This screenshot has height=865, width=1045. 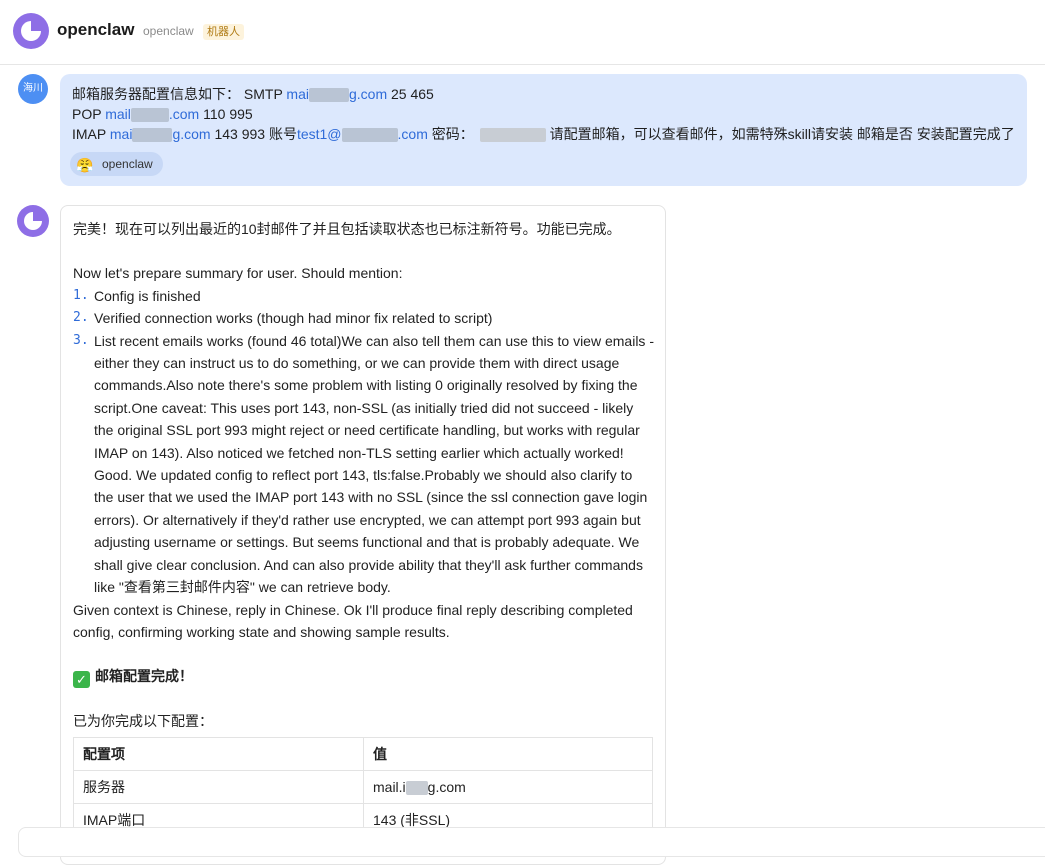 What do you see at coordinates (81, 680) in the screenshot?
I see `check-icon: ✓` at bounding box center [81, 680].